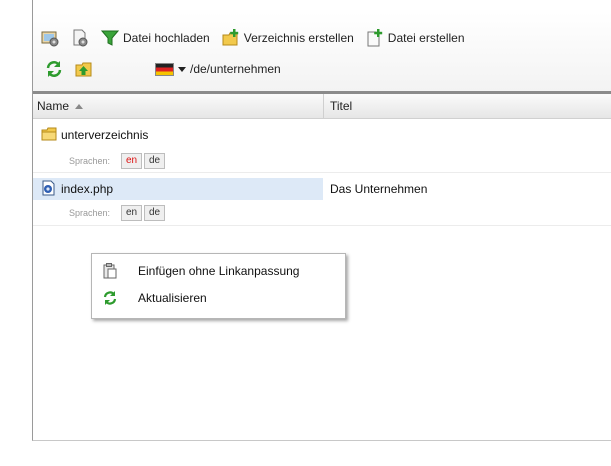  What do you see at coordinates (49, 188) in the screenshot?
I see `php-file-icon` at bounding box center [49, 188].